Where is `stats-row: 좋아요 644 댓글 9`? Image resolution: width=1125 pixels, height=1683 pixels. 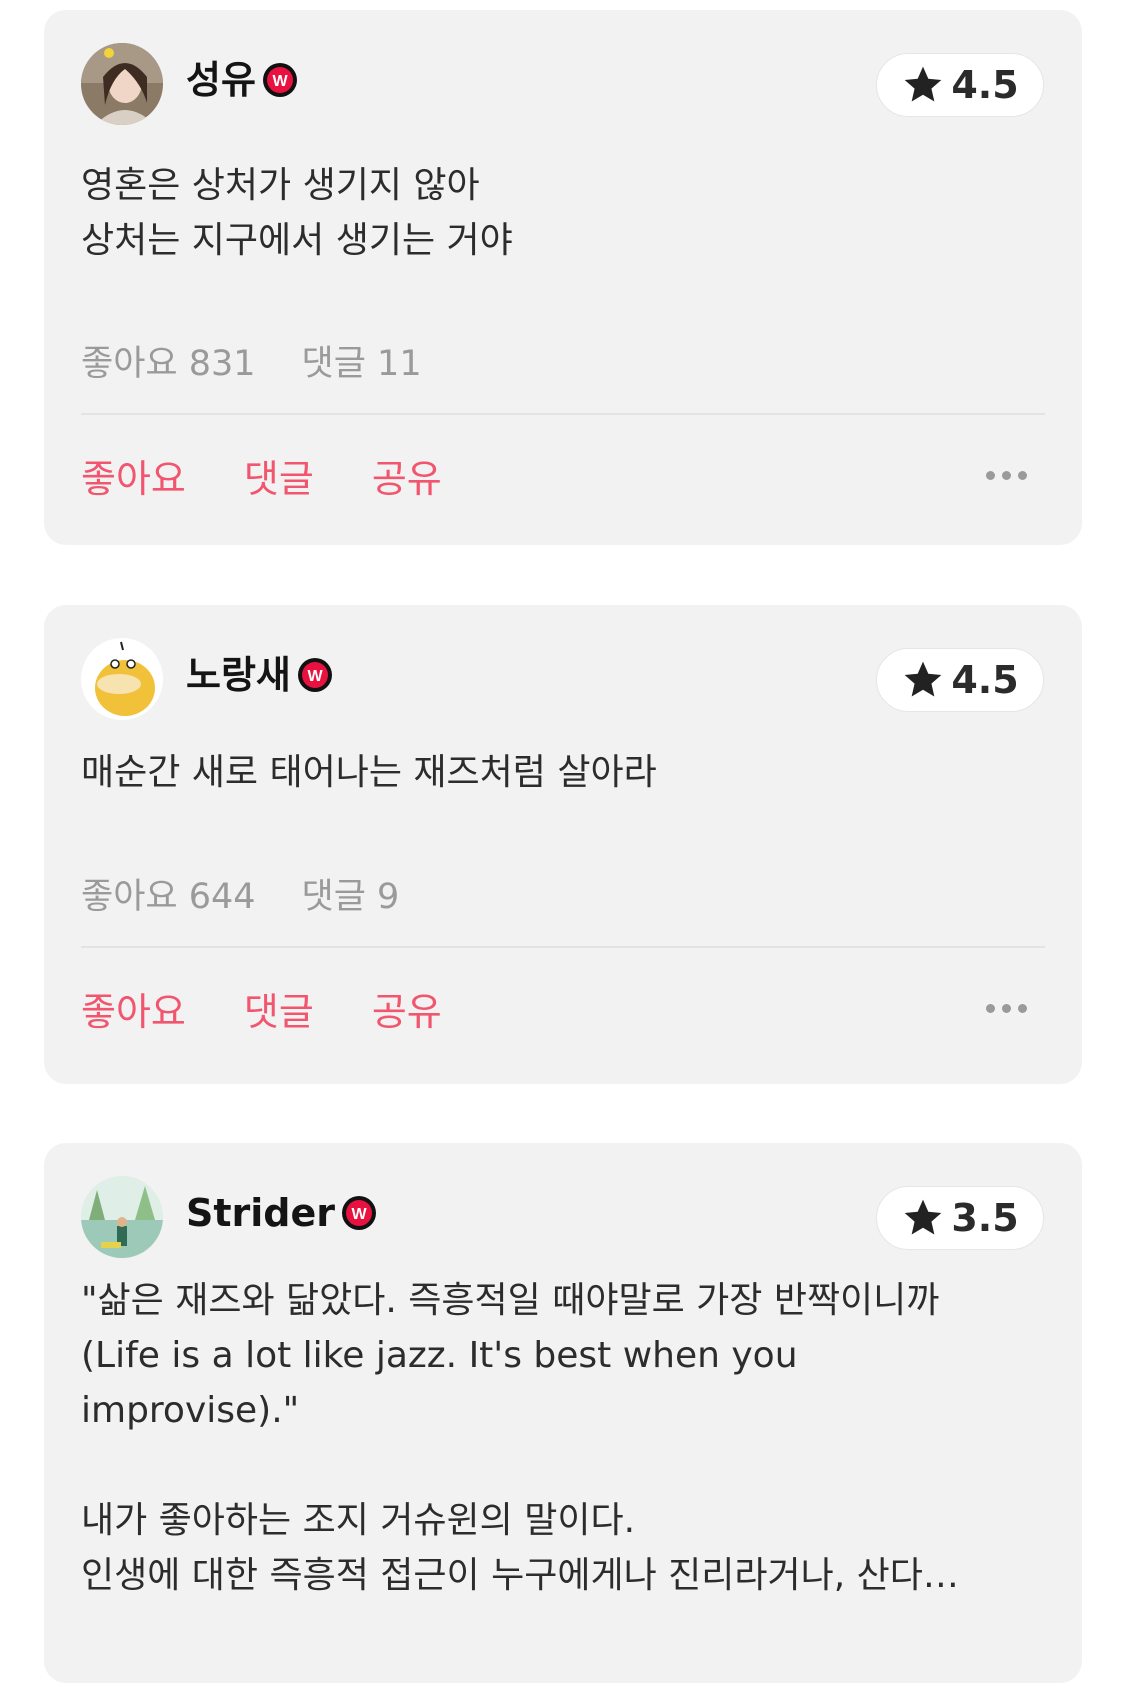 stats-row: 좋아요 644 댓글 9 is located at coordinates (240, 893).